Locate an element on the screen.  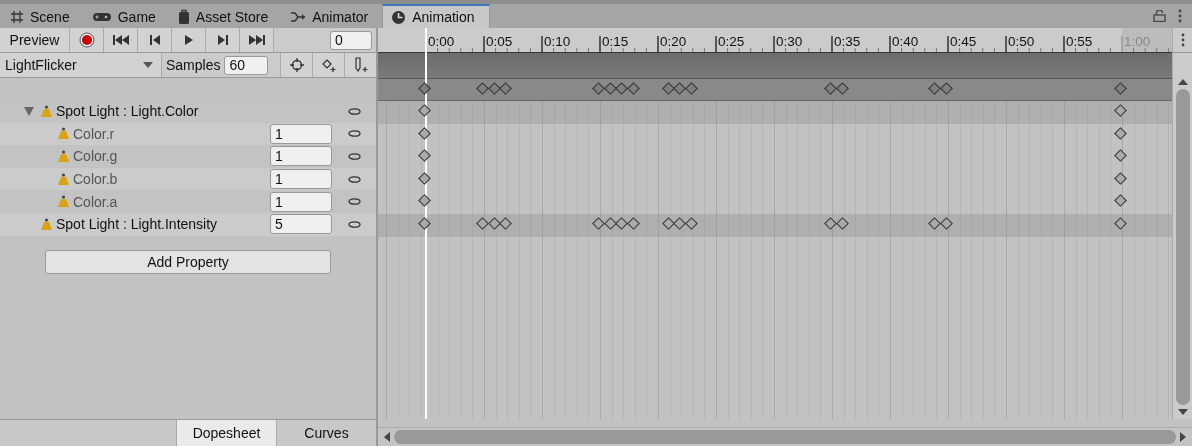
play-button is located at coordinates (189, 40).